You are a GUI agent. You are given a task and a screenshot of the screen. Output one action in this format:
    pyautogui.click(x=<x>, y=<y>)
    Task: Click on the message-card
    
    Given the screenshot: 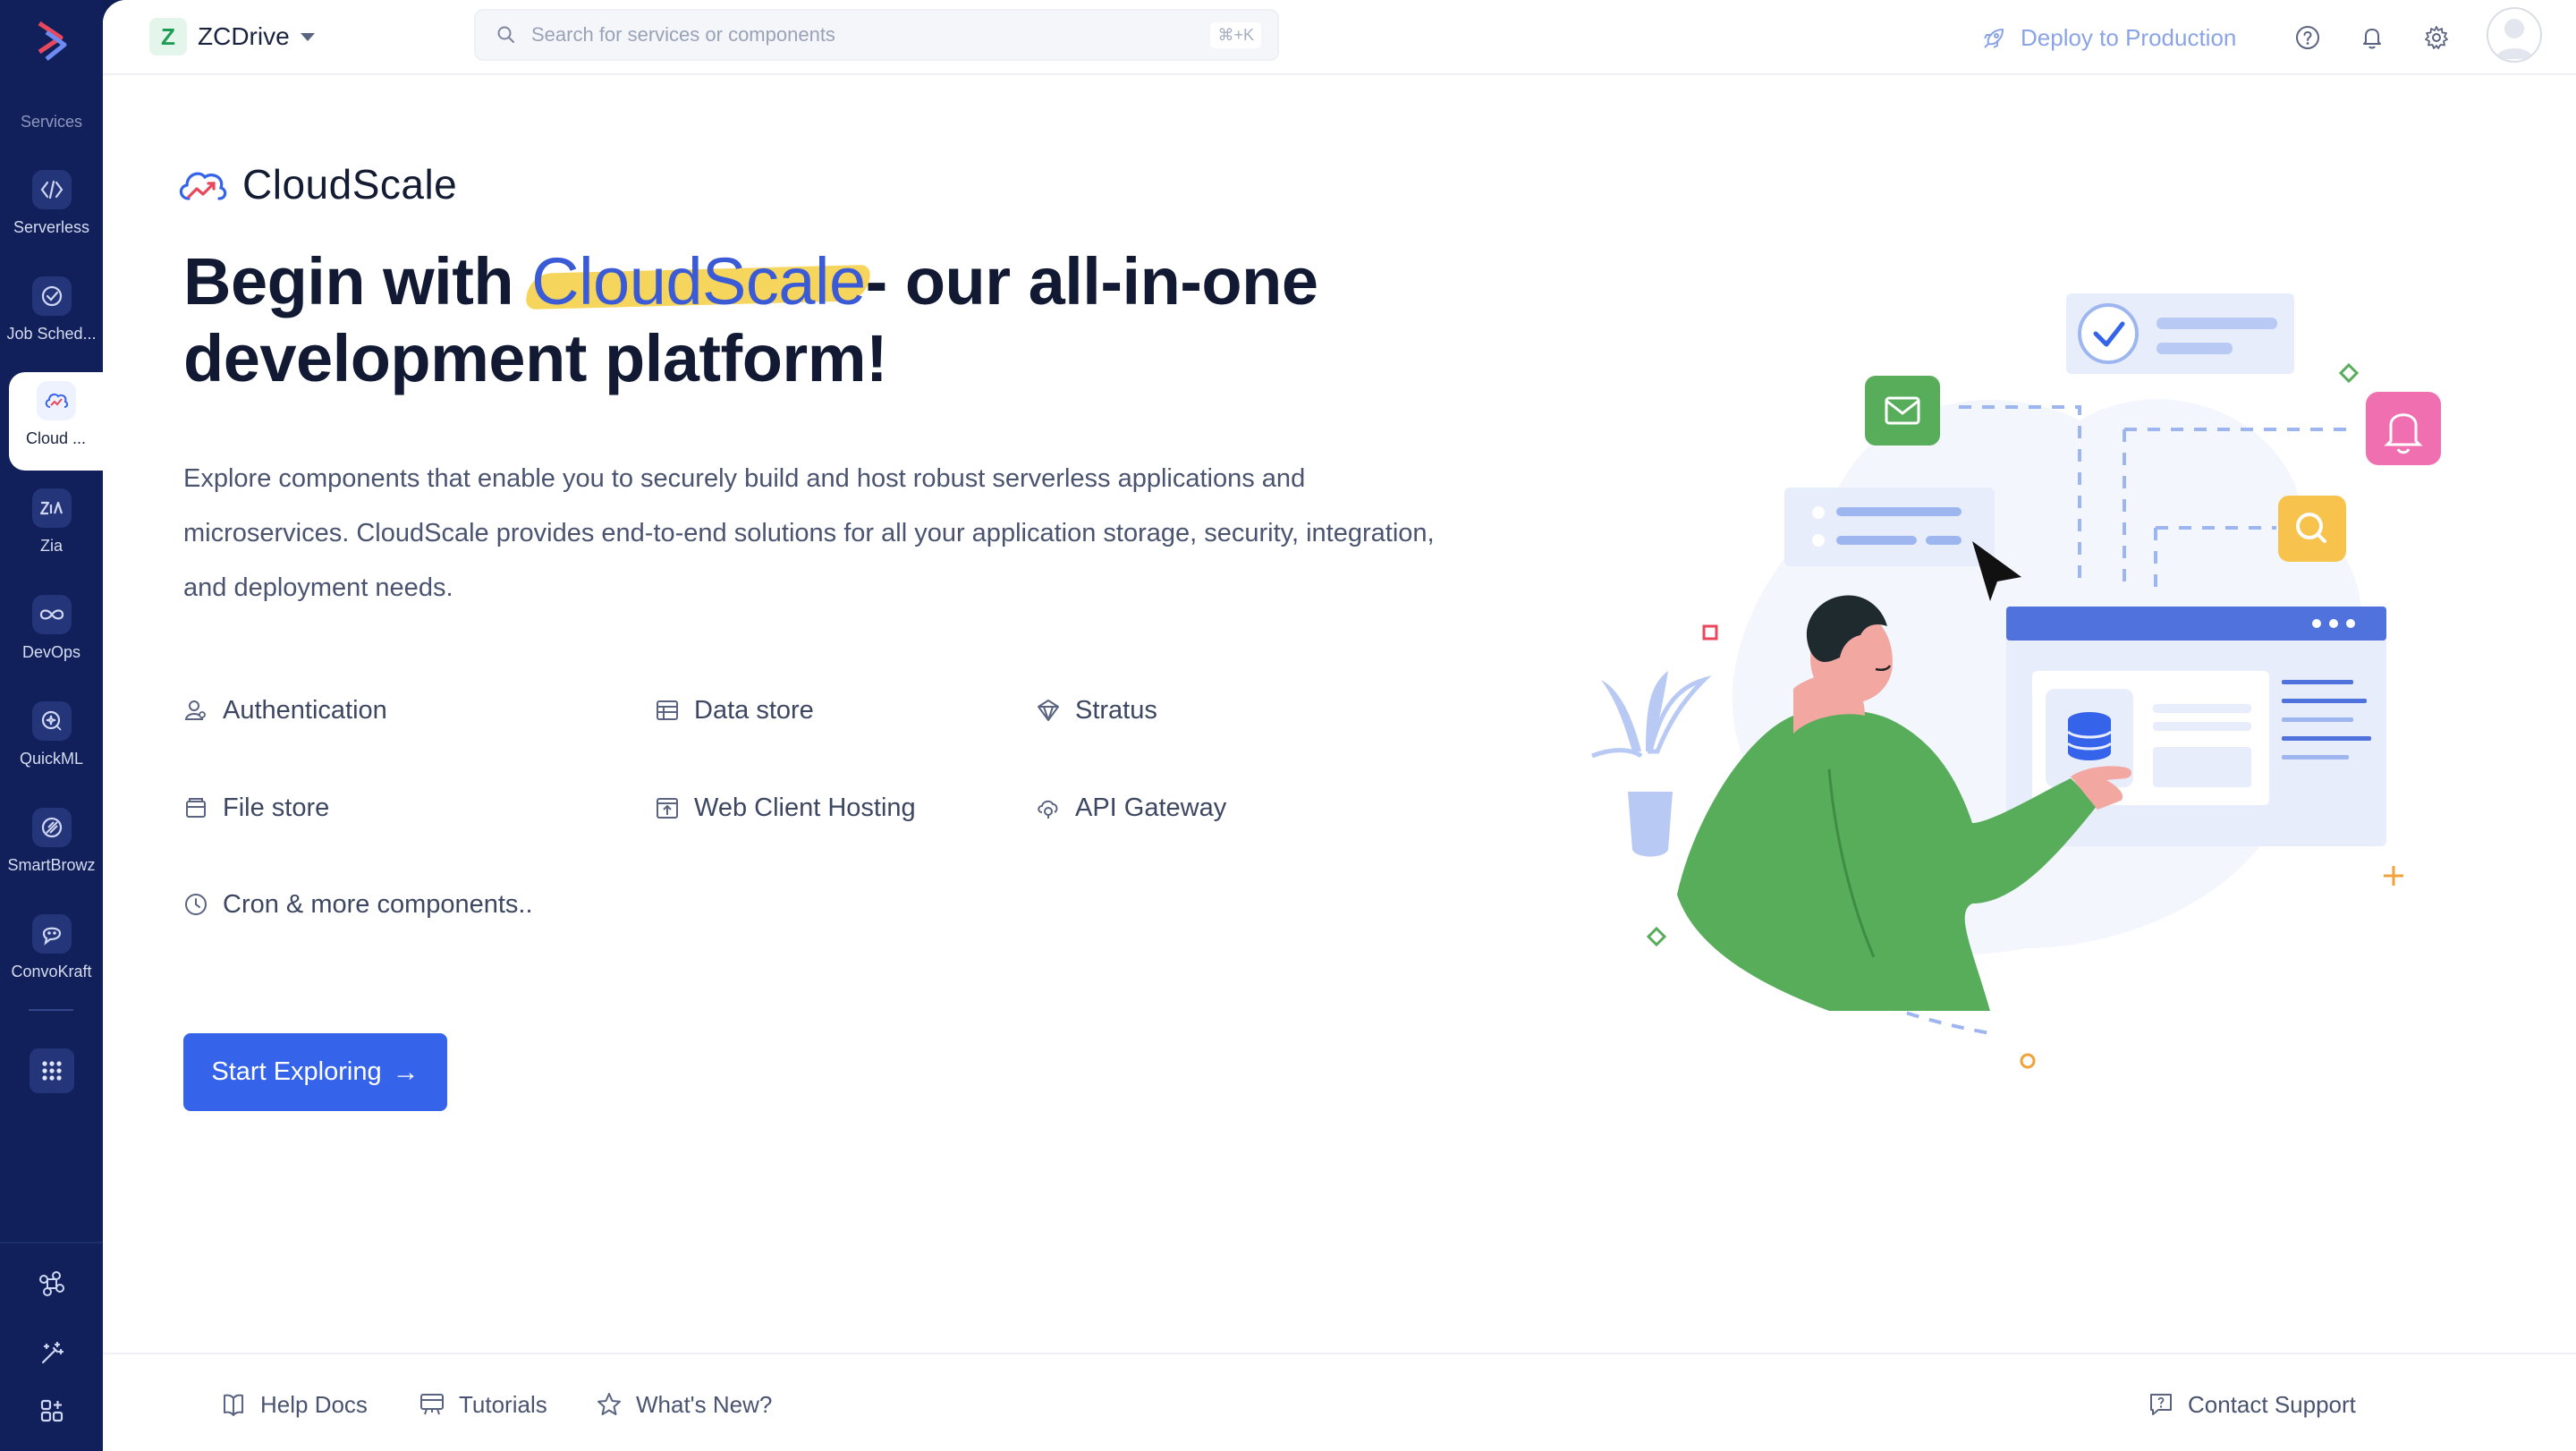 What is the action you would take?
    pyautogui.click(x=1889, y=527)
    